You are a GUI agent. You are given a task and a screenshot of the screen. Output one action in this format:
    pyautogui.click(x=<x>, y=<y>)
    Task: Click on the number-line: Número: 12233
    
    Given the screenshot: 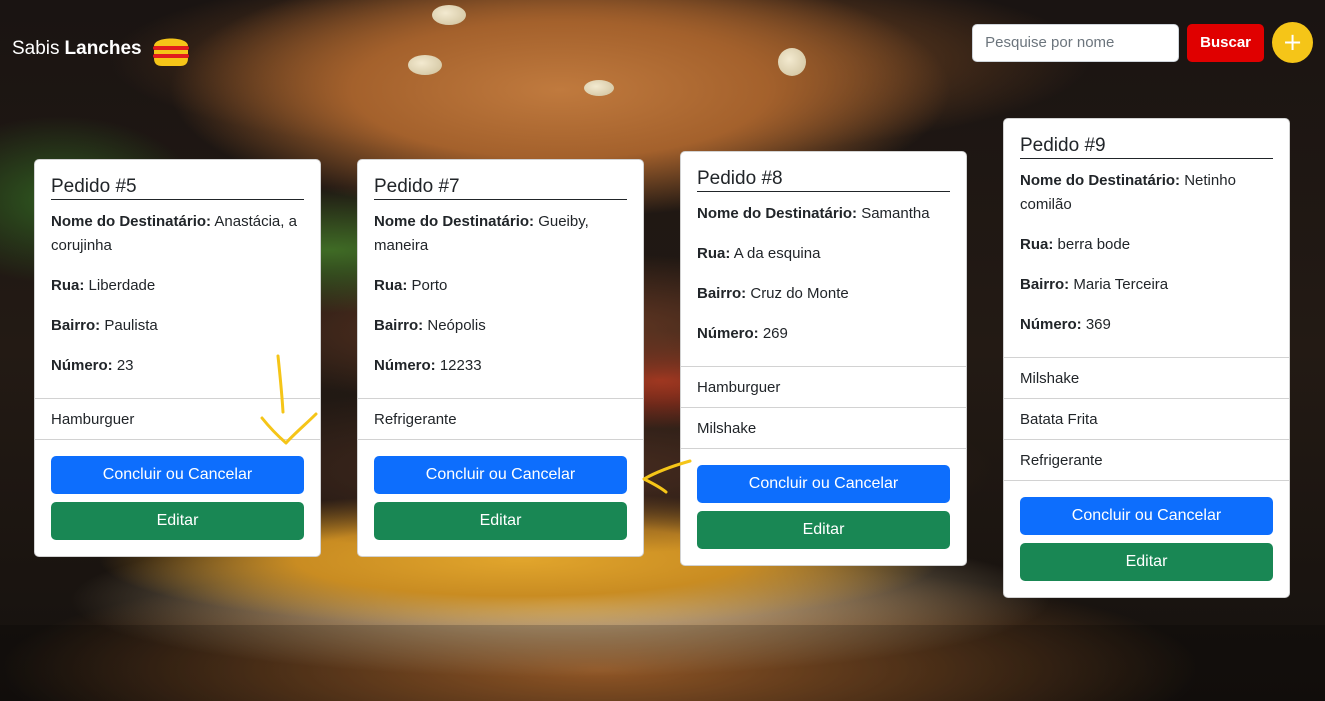 What is the action you would take?
    pyautogui.click(x=500, y=366)
    